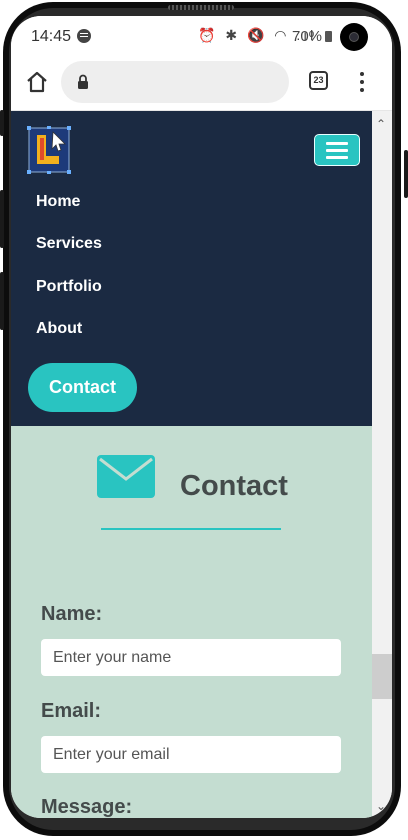 The width and height of the screenshot is (408, 840). What do you see at coordinates (318, 80) in the screenshot?
I see `tab-switcher-button: 23` at bounding box center [318, 80].